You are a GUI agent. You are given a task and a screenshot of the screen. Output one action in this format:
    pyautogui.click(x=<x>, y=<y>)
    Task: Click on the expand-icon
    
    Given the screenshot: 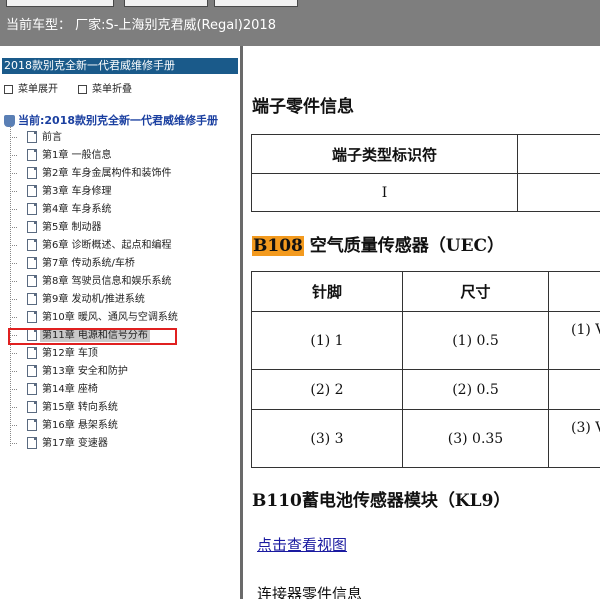 What is the action you would take?
    pyautogui.click(x=8, y=89)
    